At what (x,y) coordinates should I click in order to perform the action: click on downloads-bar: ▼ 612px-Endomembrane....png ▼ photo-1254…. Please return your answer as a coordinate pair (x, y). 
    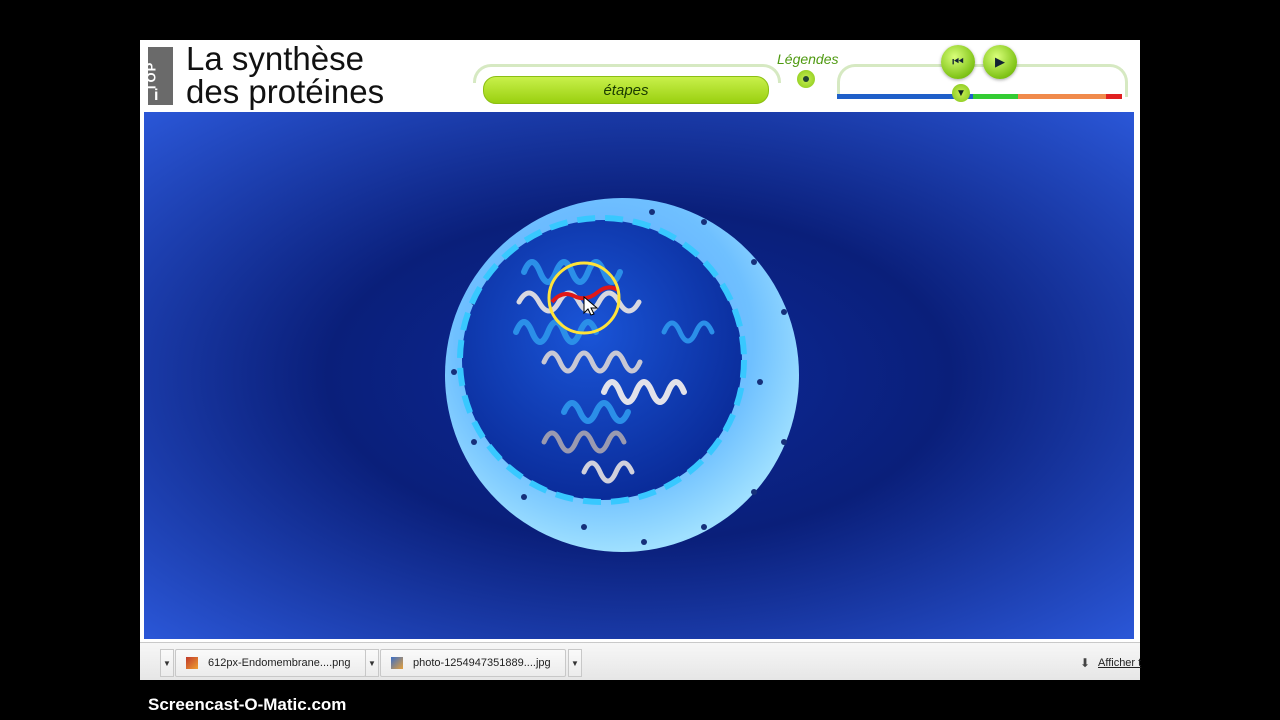
    Looking at the image, I should click on (640, 661).